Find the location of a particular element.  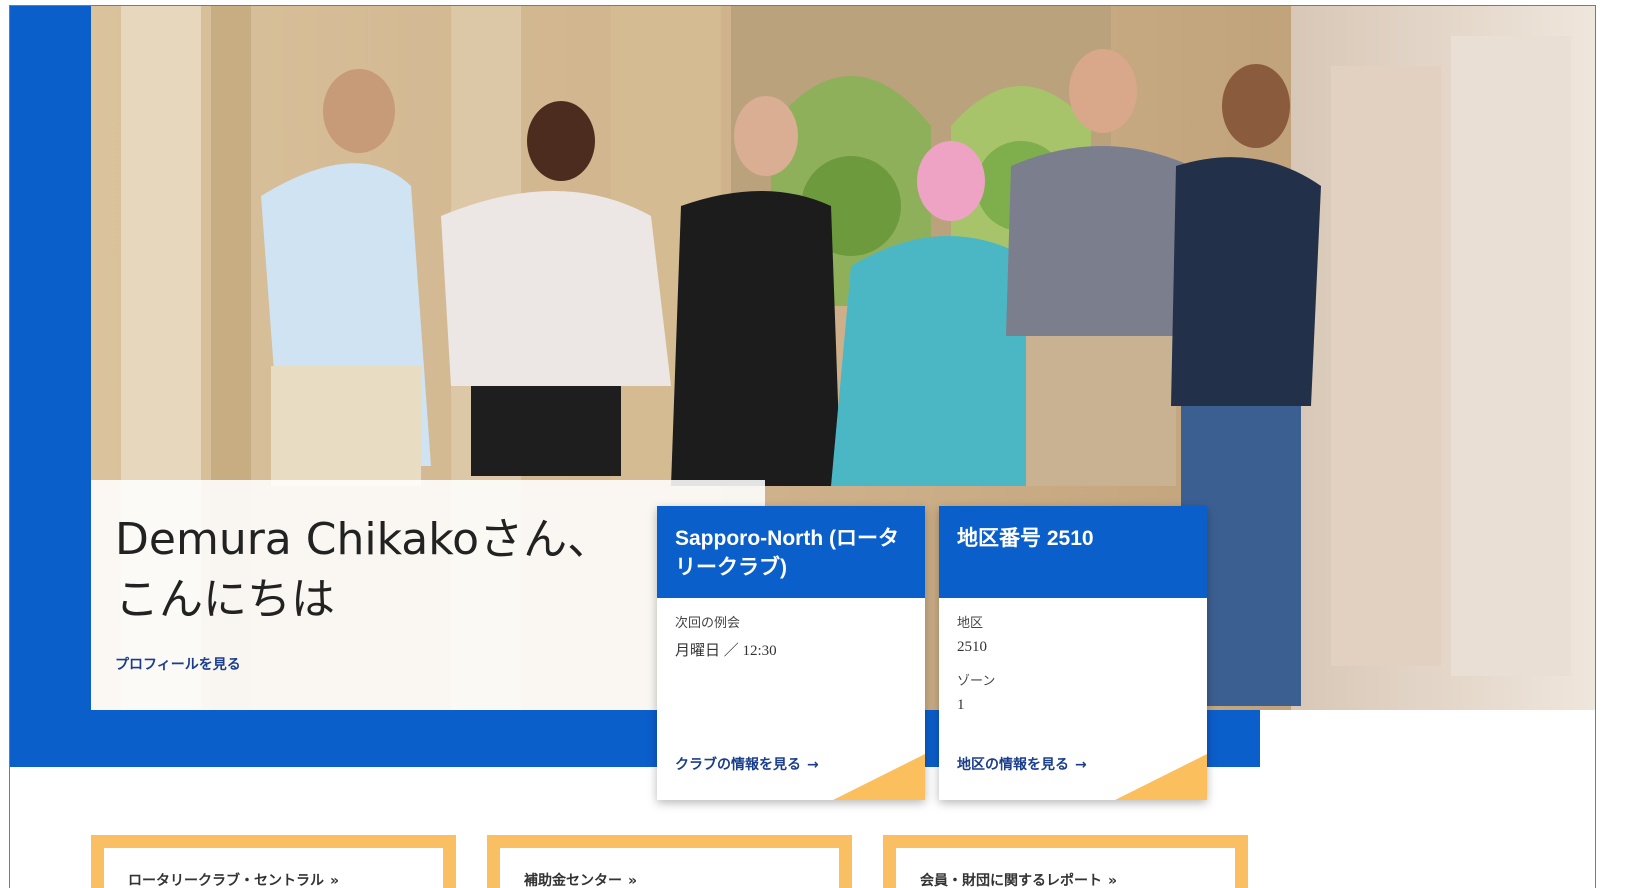

view-district-link: 地区の情報を見る → is located at coordinates (1022, 764).